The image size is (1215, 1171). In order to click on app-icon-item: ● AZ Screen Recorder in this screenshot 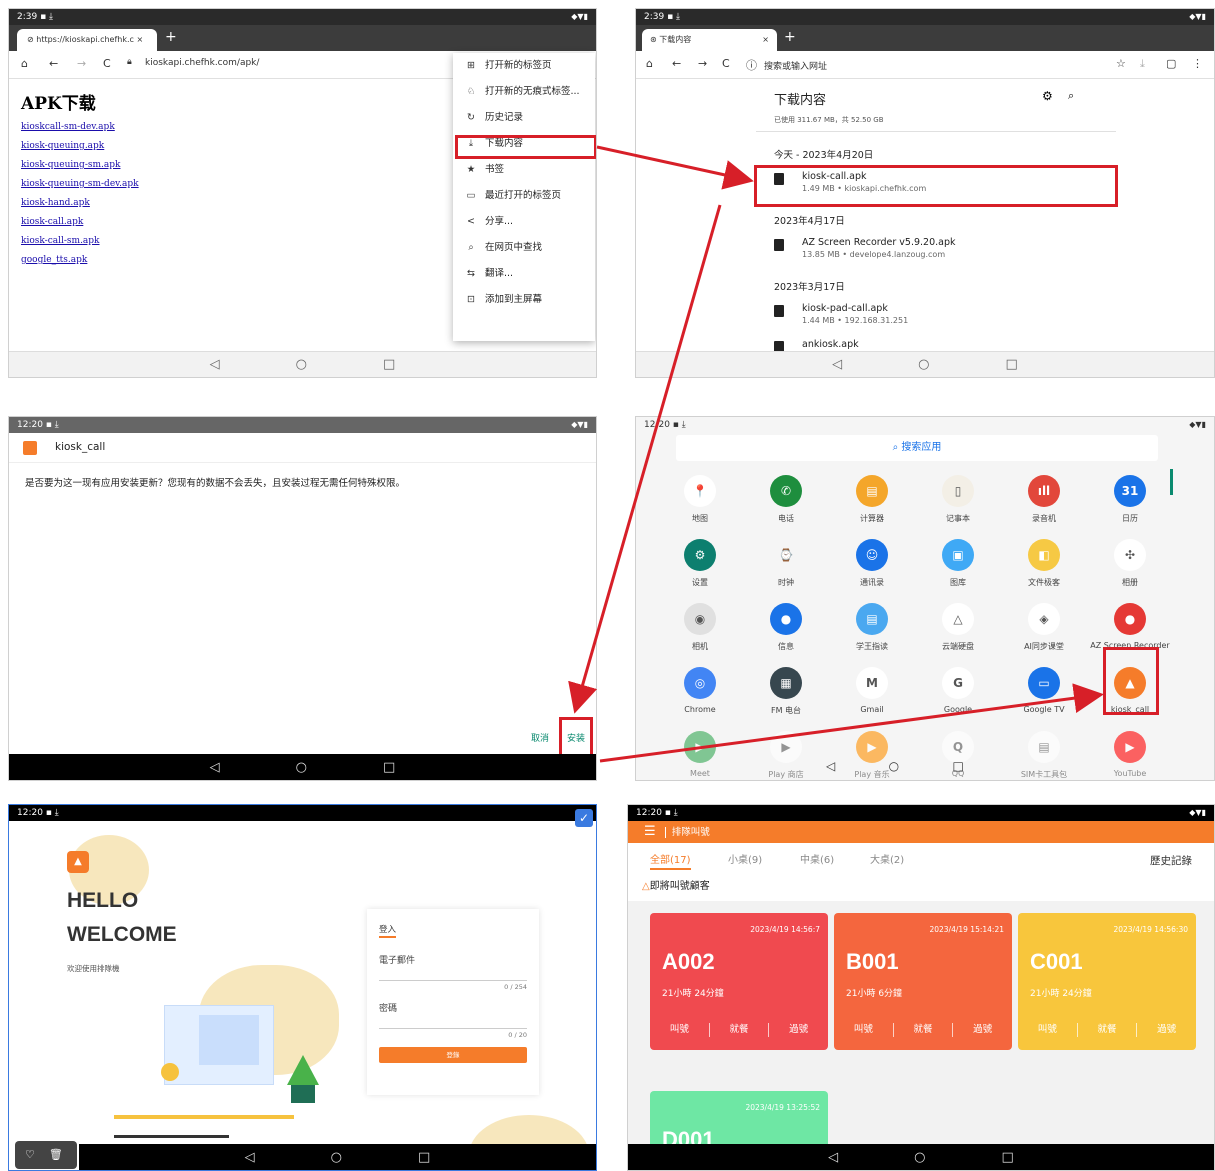, I will do `click(1130, 626)`.